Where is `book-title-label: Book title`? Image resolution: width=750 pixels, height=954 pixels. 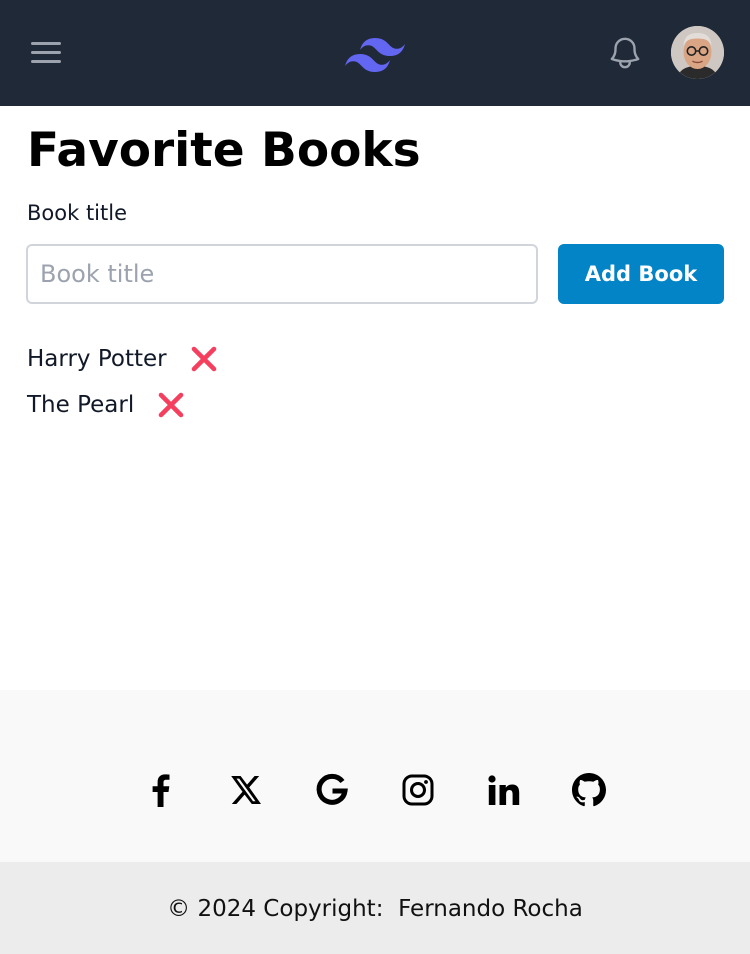 book-title-label: Book title is located at coordinates (77, 213).